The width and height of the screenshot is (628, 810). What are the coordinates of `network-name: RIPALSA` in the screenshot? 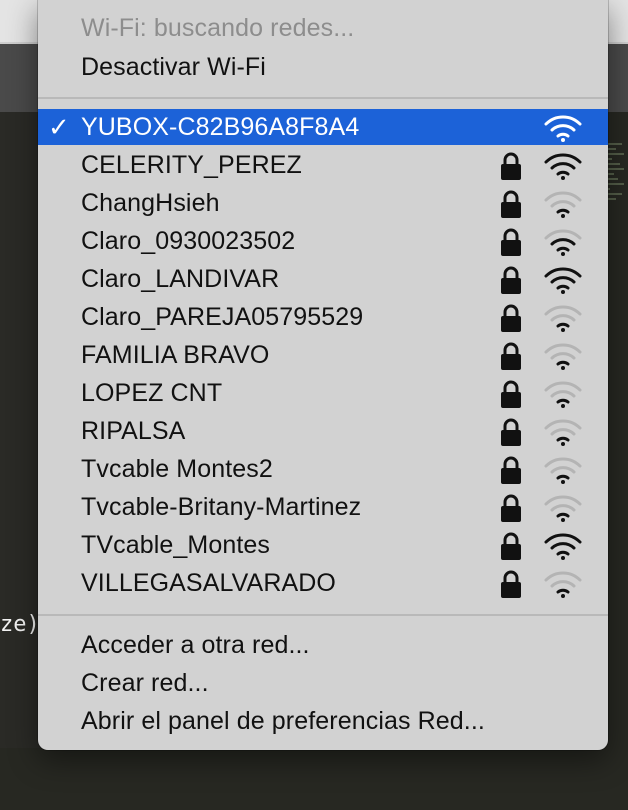 It's located at (133, 430).